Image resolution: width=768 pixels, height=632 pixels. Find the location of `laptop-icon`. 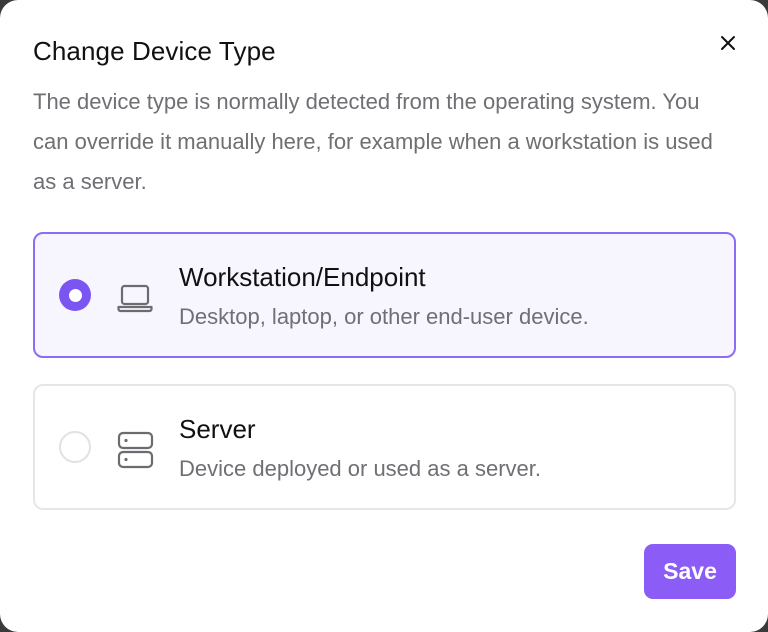

laptop-icon is located at coordinates (135, 298).